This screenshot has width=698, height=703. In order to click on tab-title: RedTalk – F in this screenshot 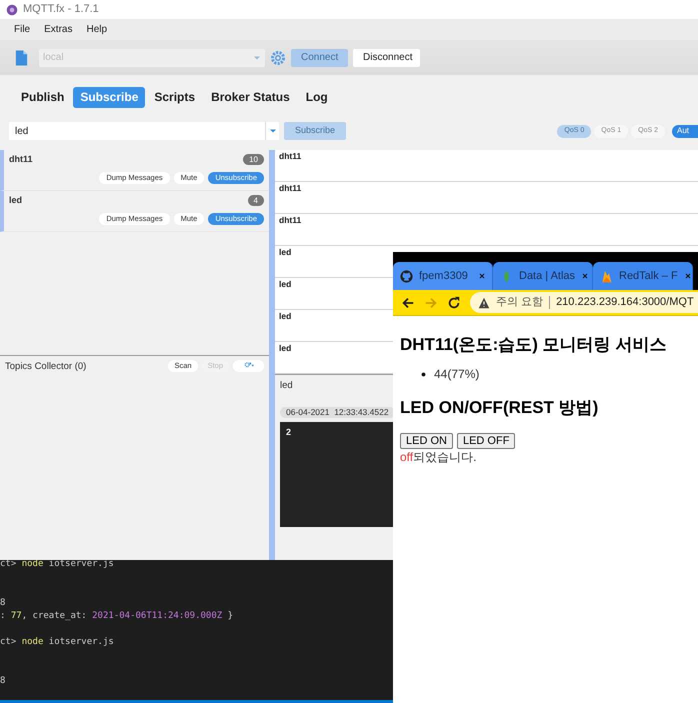, I will do `click(648, 276)`.